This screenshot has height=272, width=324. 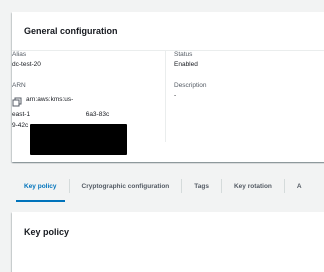 What do you see at coordinates (299, 186) in the screenshot?
I see `tab-aliases: A` at bounding box center [299, 186].